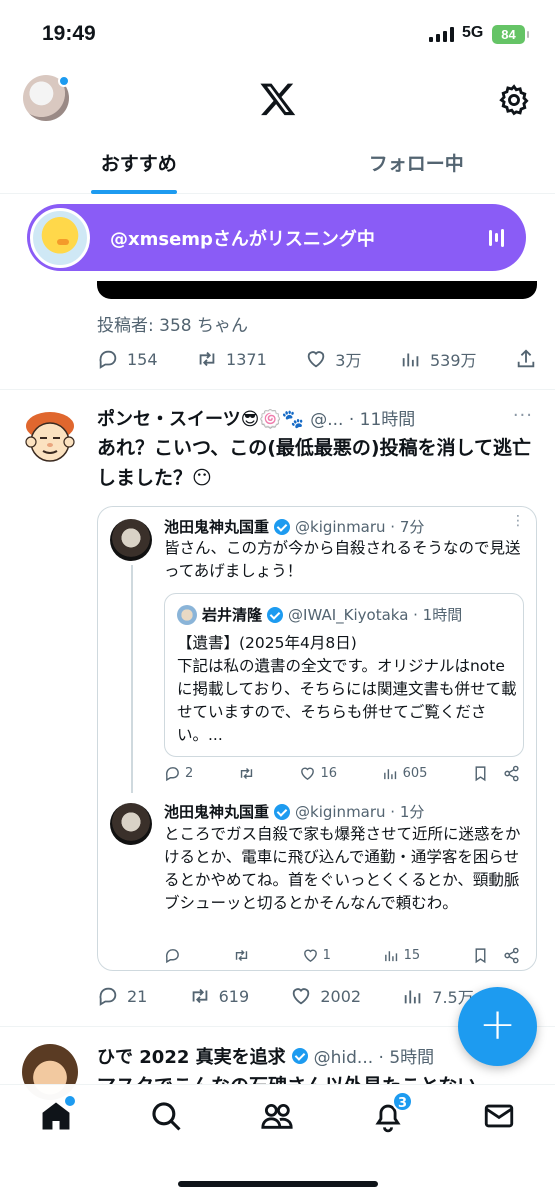 The height and width of the screenshot is (1200, 555). What do you see at coordinates (50, 437) in the screenshot?
I see `ponse-avatar` at bounding box center [50, 437].